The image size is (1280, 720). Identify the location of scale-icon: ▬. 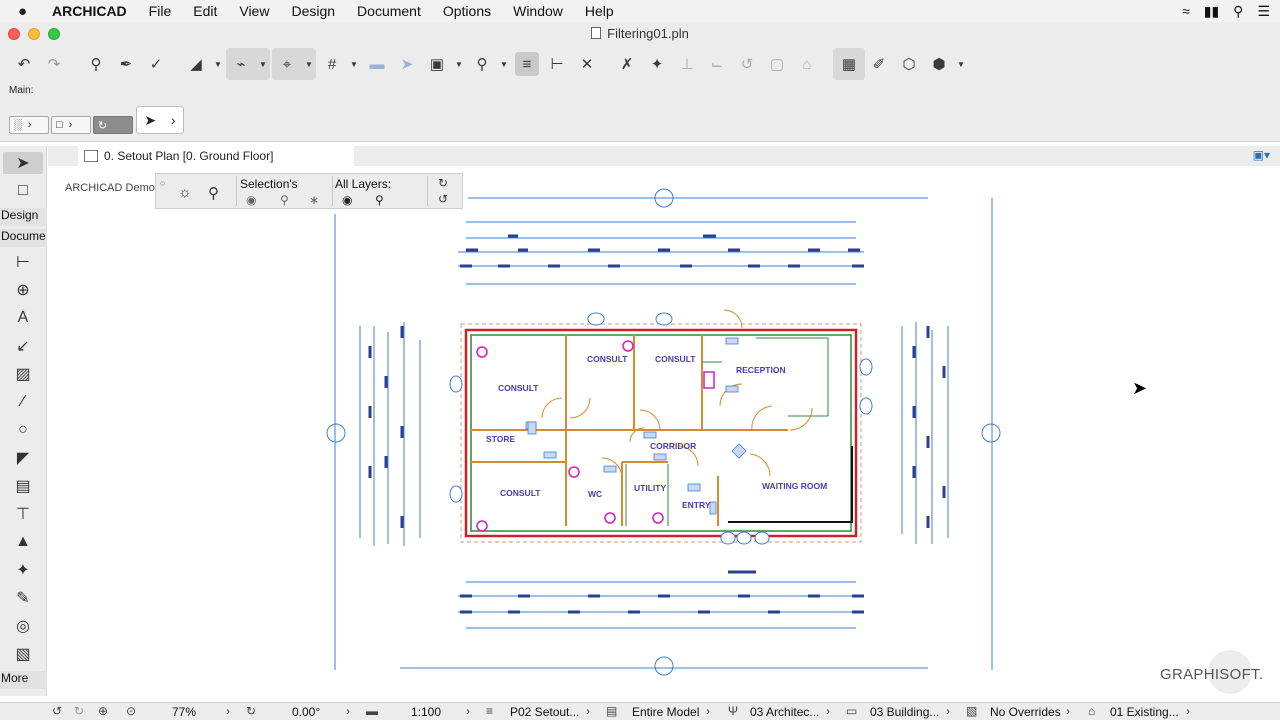
(372, 711).